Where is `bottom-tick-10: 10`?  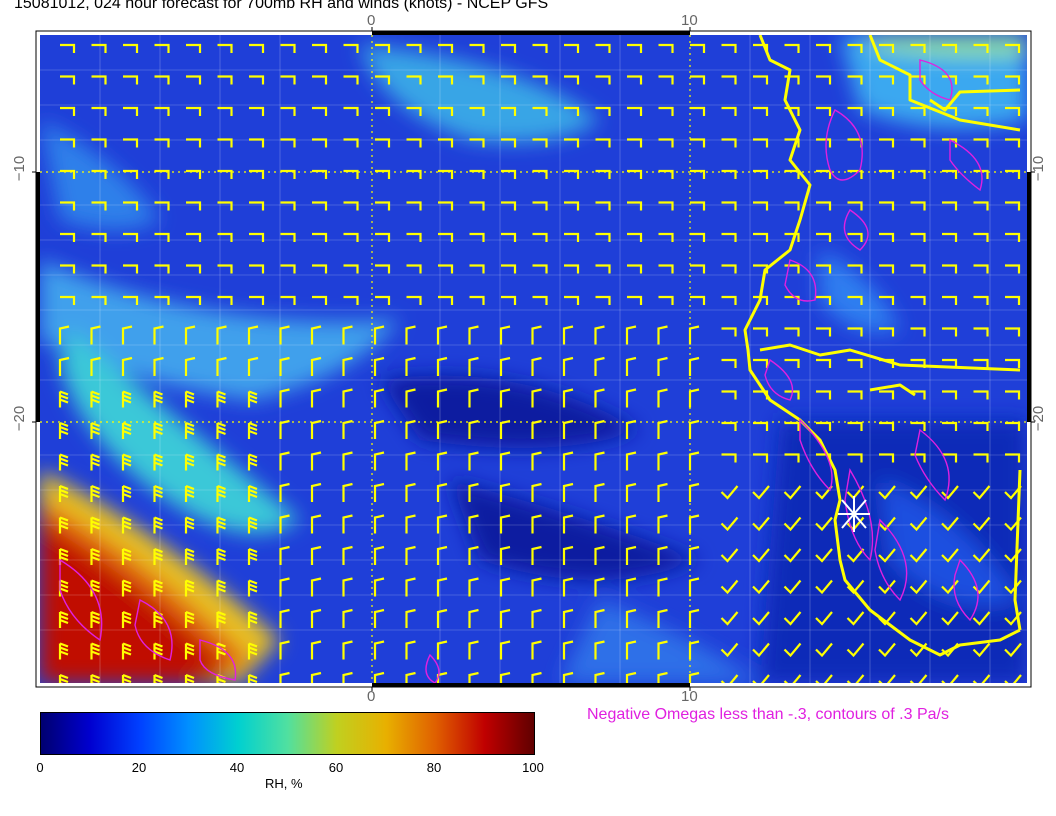
bottom-tick-10: 10 is located at coordinates (689, 696).